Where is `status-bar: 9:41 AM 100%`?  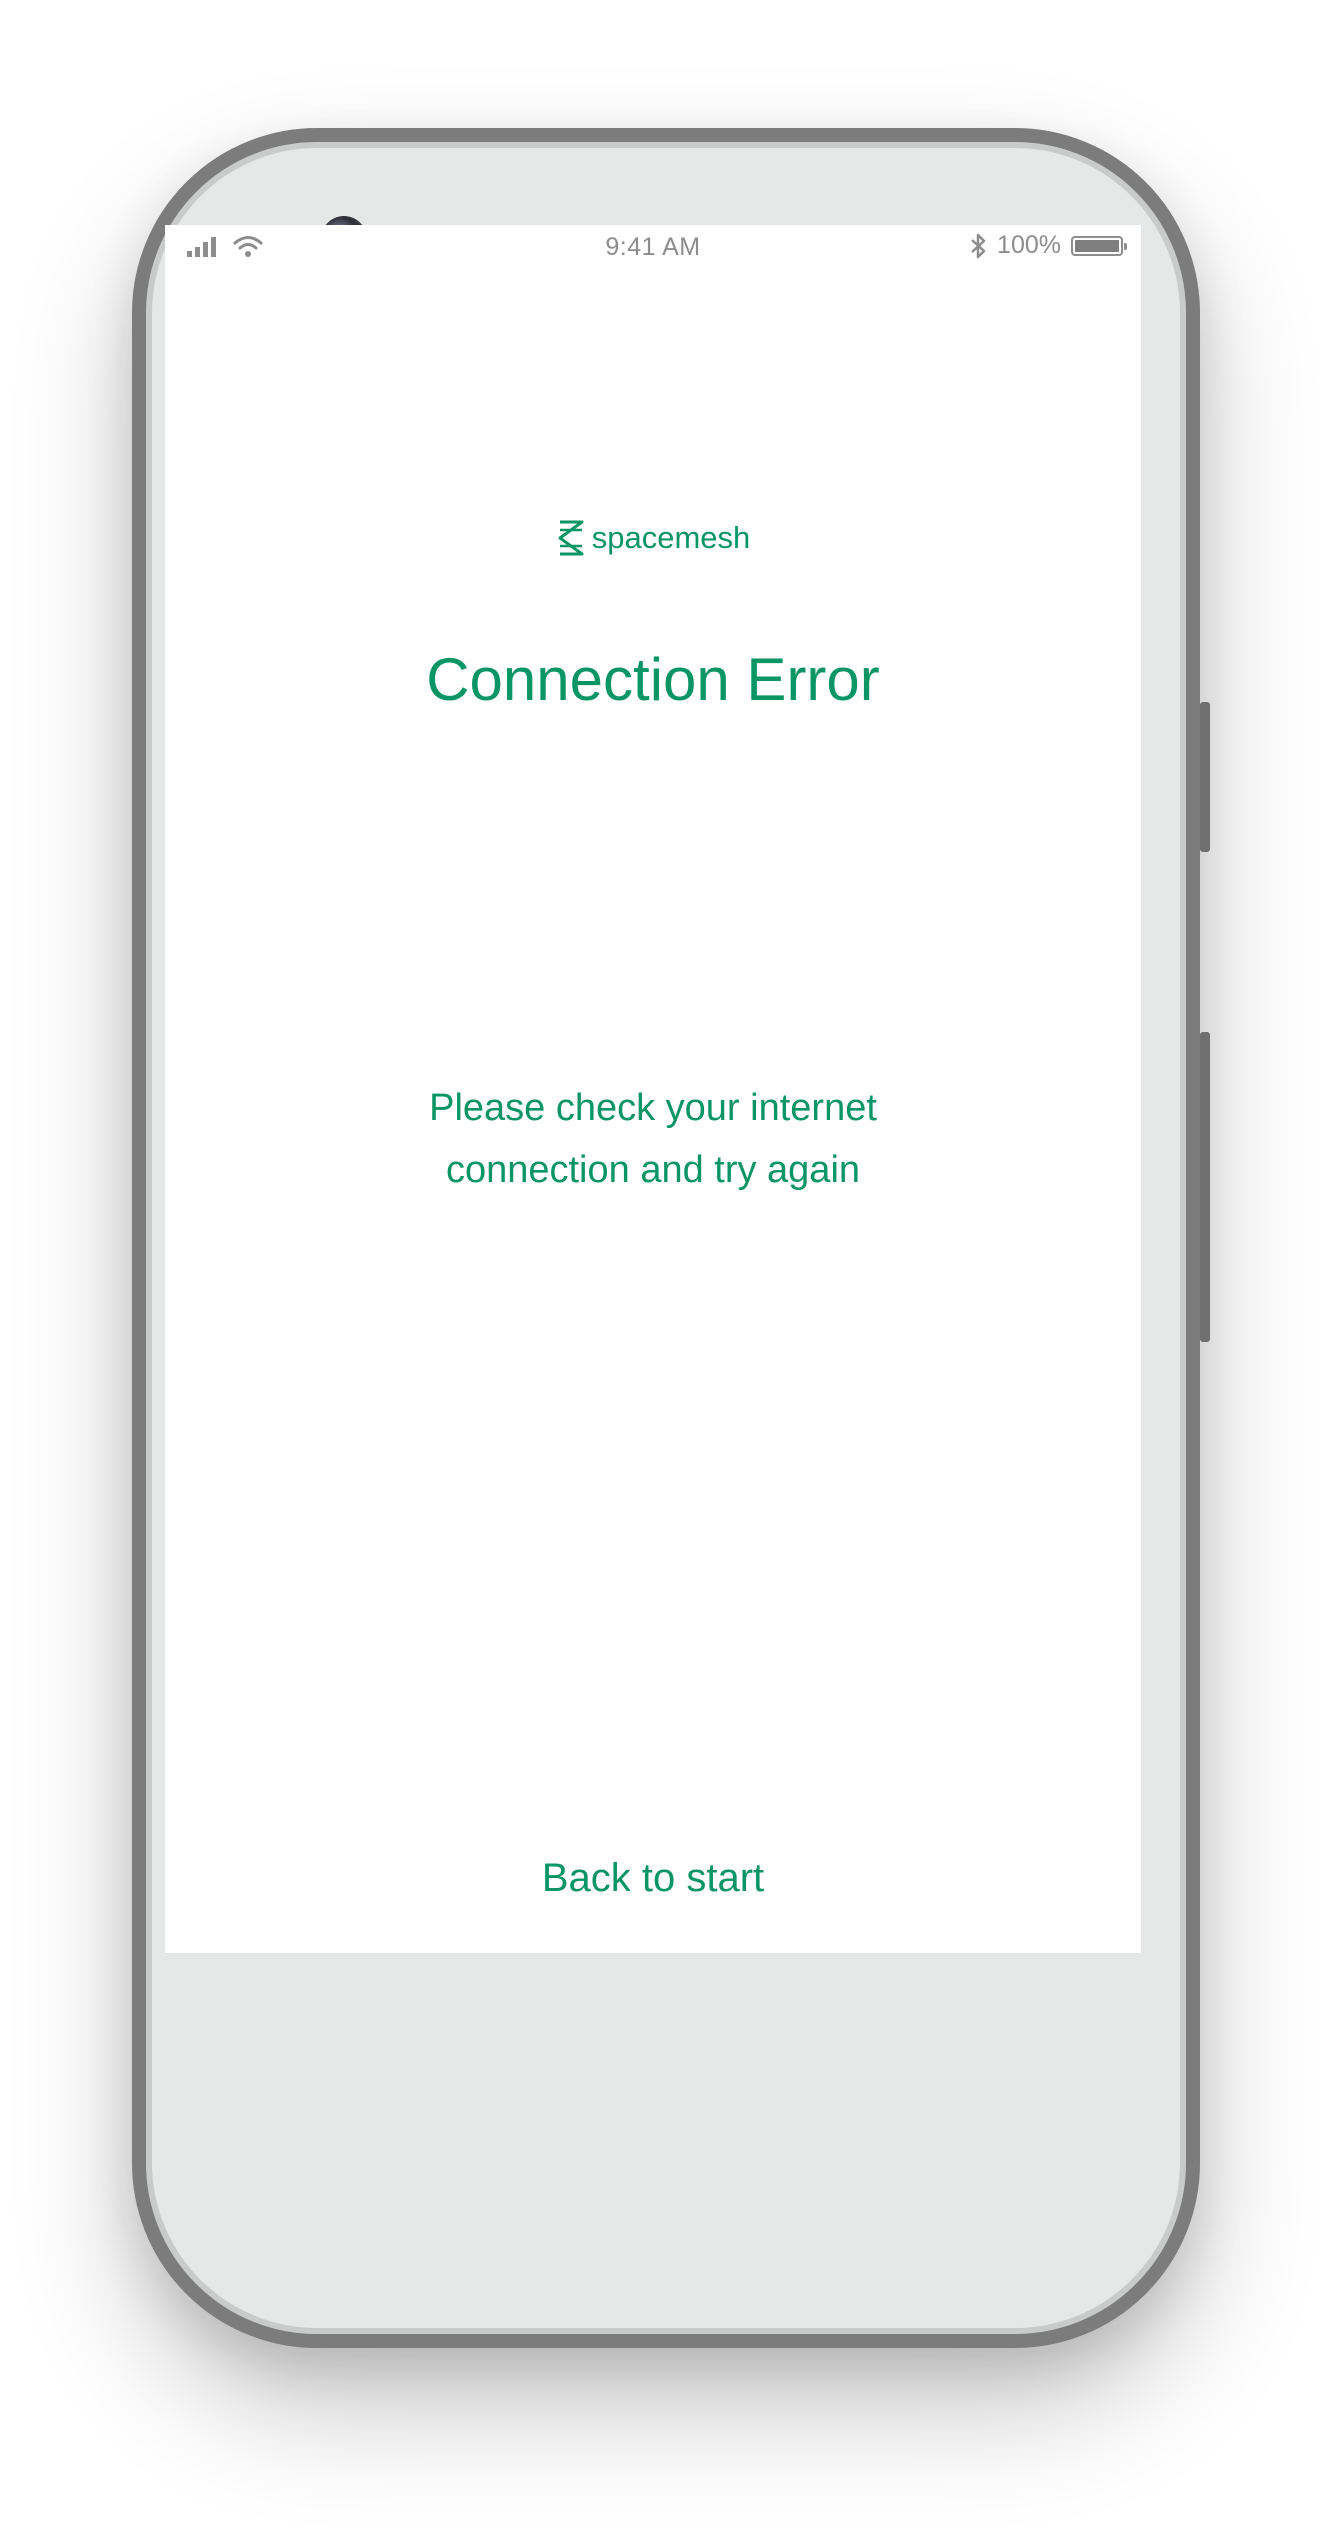 status-bar: 9:41 AM 100% is located at coordinates (653, 245).